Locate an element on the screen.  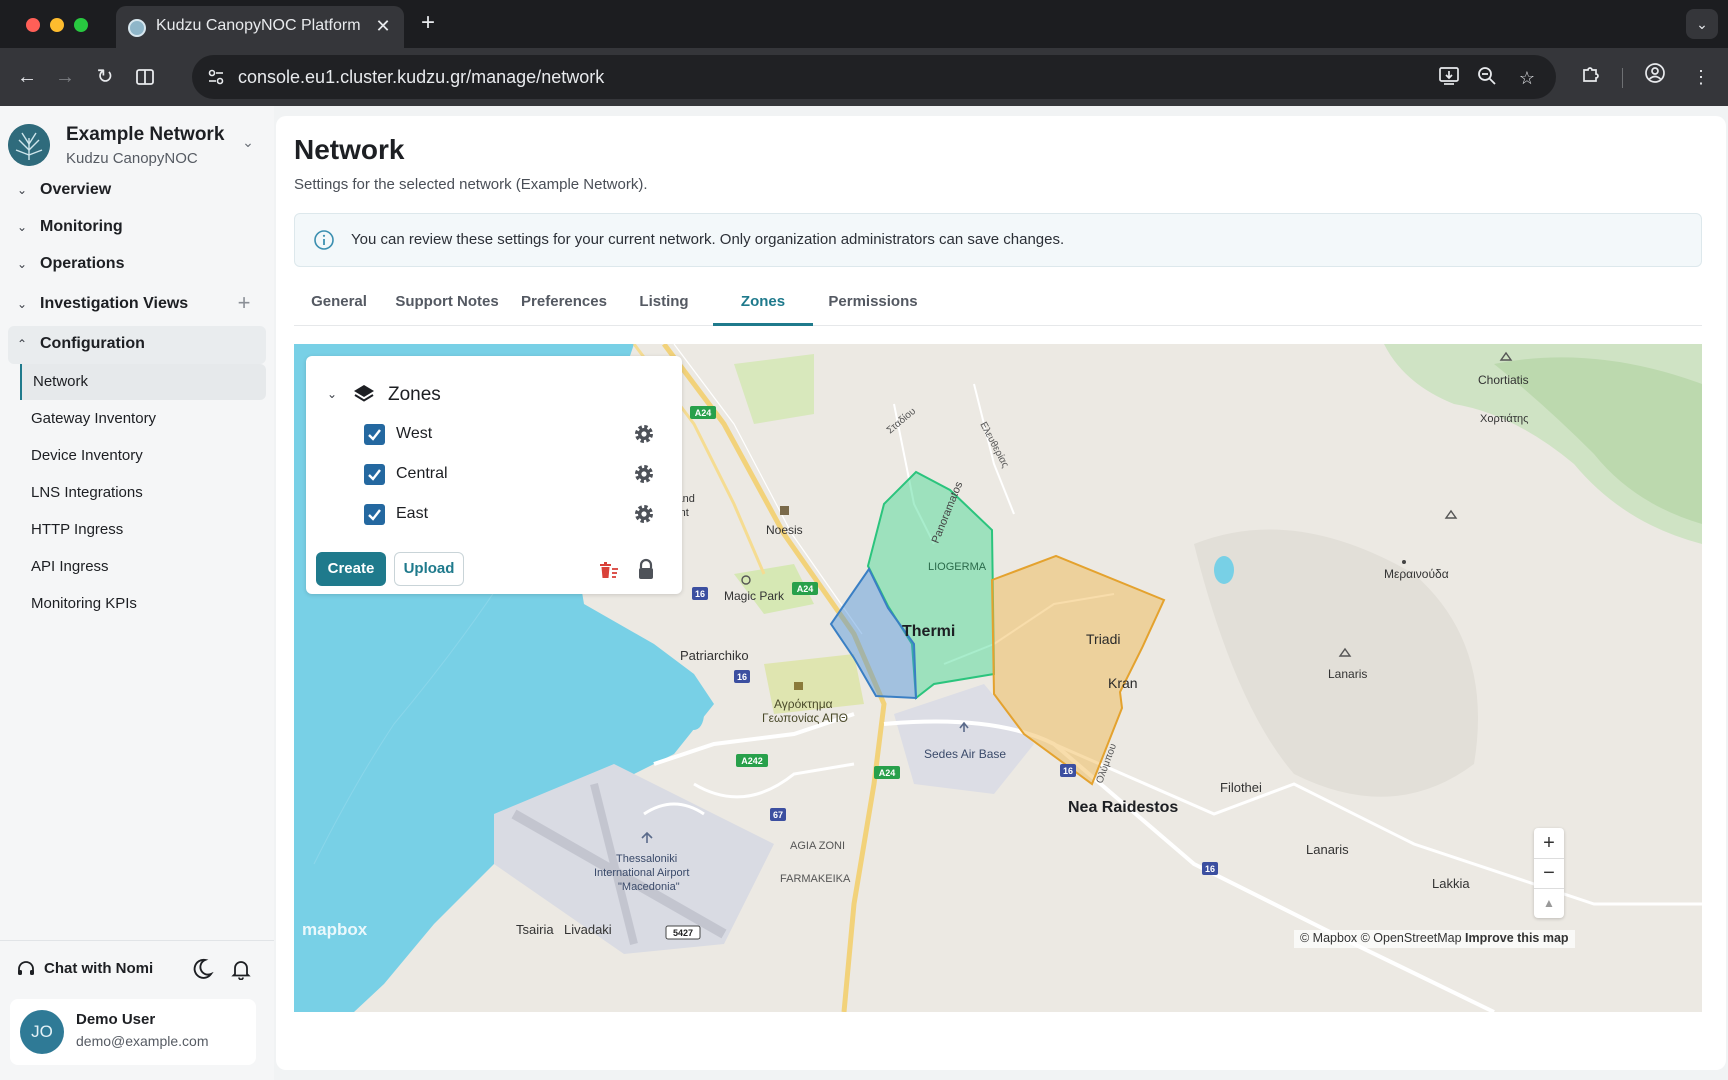
sidebar-item-label: Network is located at coordinates (61, 381).